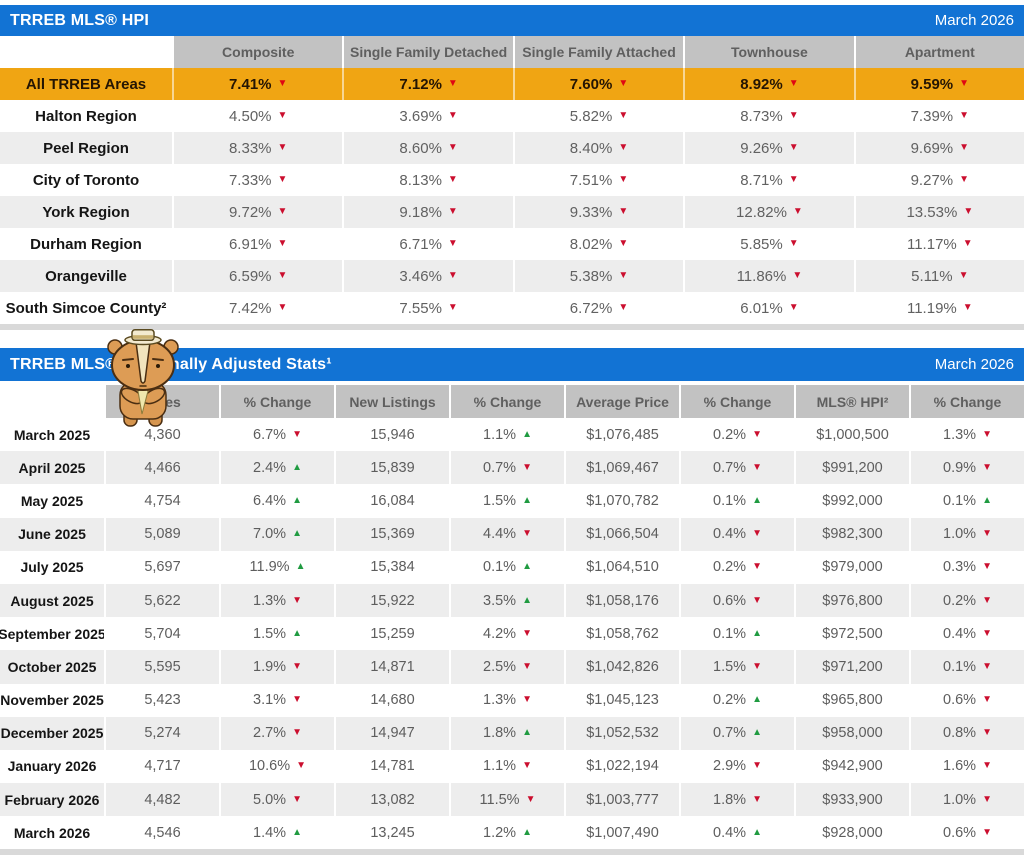 This screenshot has width=1024, height=856. What do you see at coordinates (506, 501) in the screenshot?
I see `stats-value-cell: 1.5% ▲` at bounding box center [506, 501].